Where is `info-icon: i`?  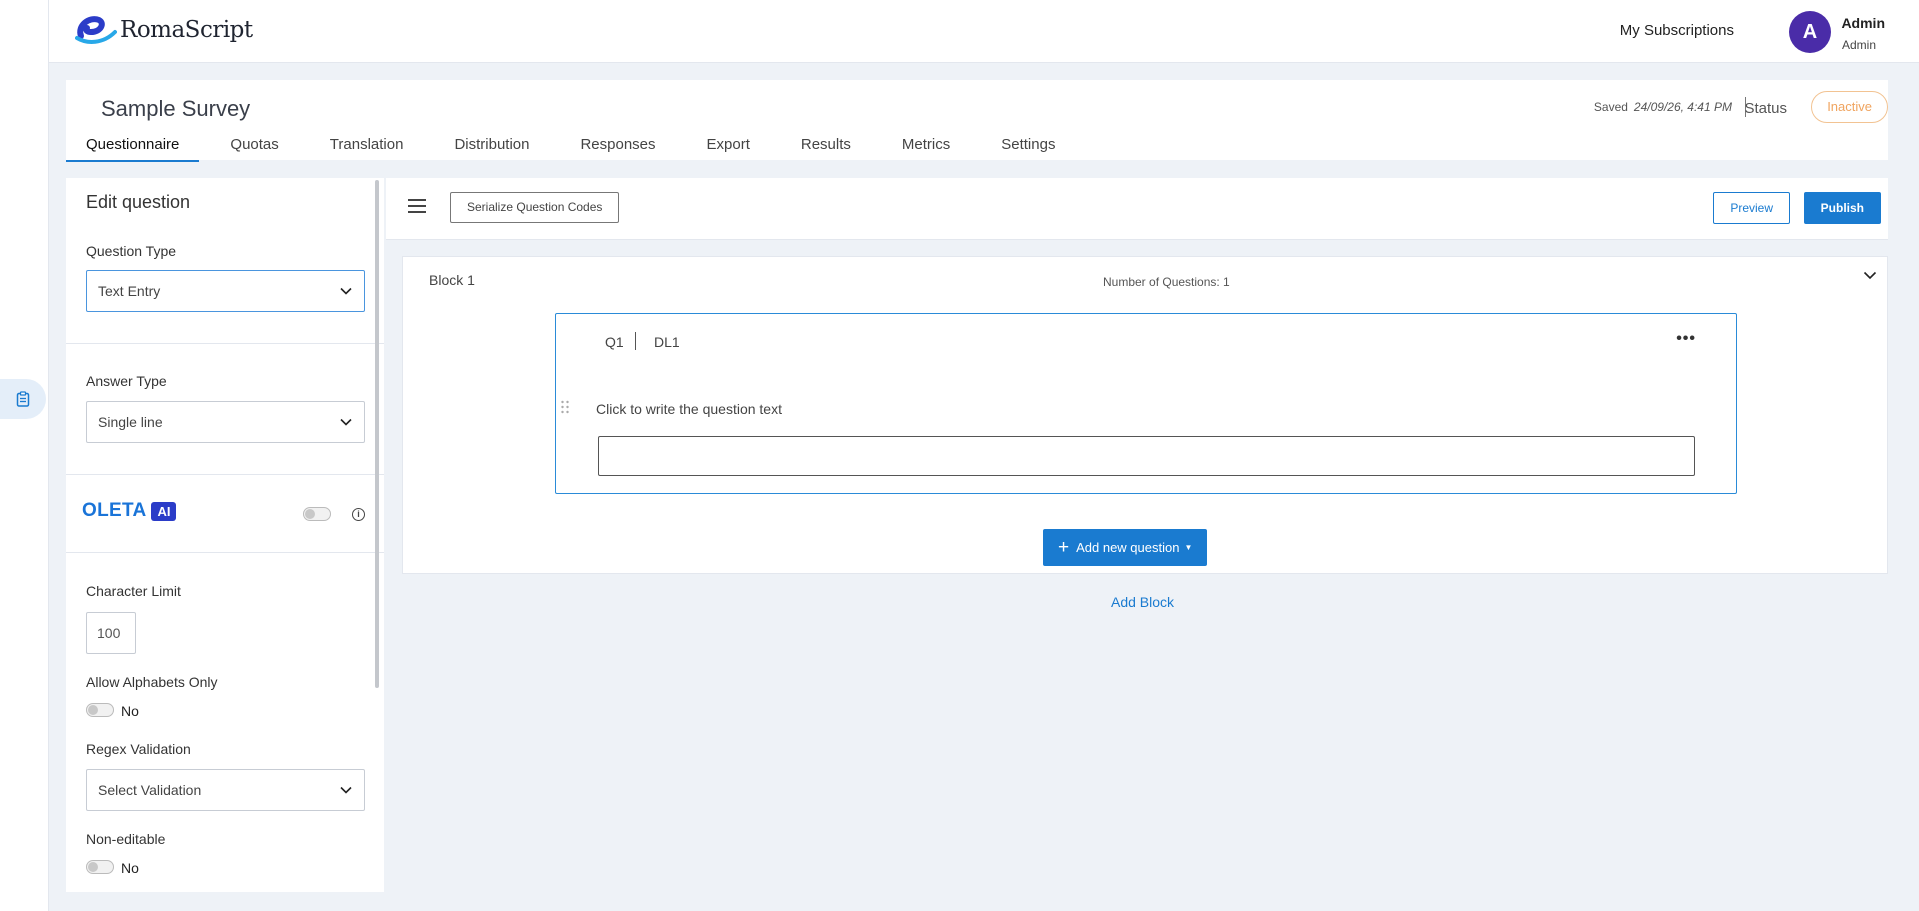
info-icon: i is located at coordinates (358, 514).